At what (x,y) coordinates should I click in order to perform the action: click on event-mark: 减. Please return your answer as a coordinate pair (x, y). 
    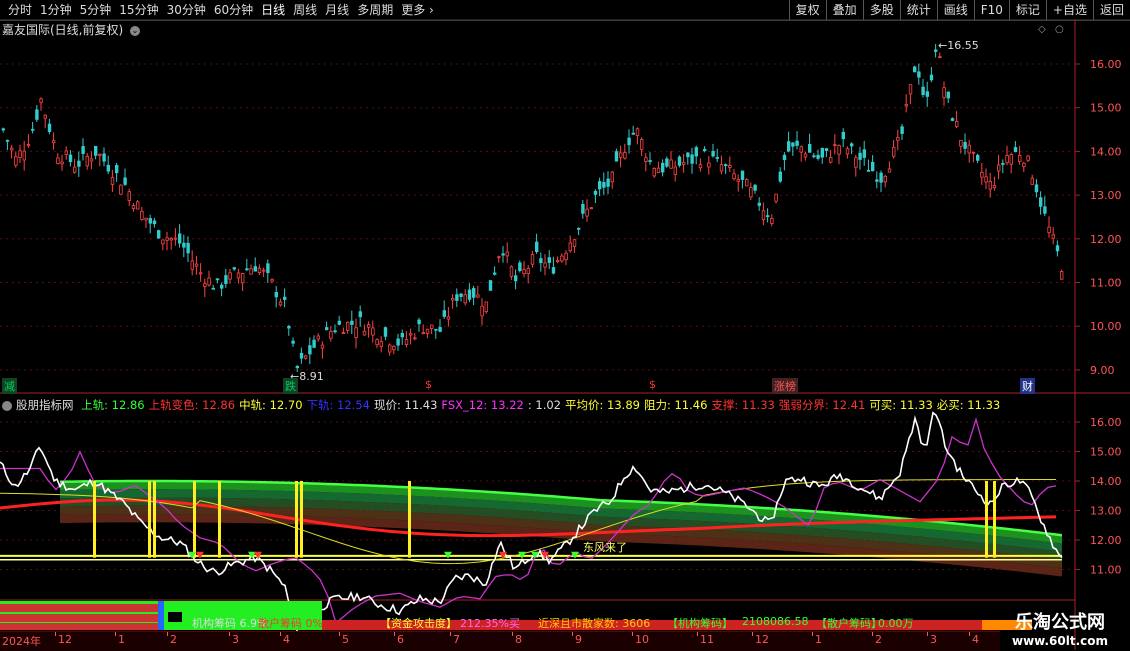
    Looking at the image, I should click on (9, 386).